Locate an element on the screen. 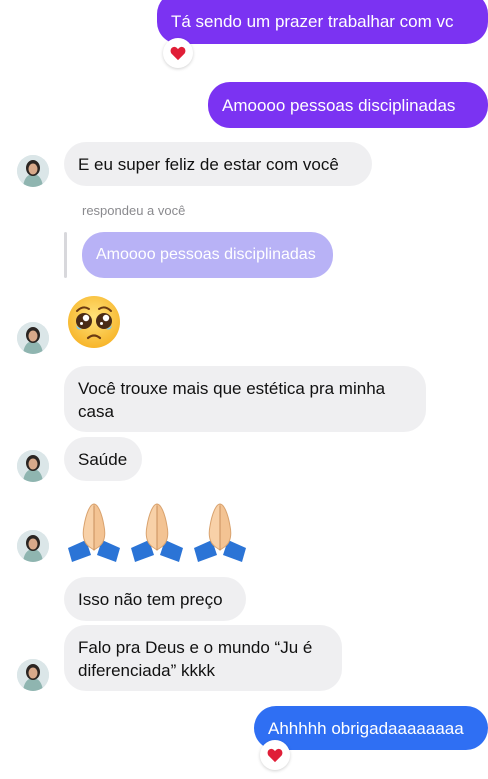 The width and height of the screenshot is (488, 779). message-text: Saúde is located at coordinates (103, 459).